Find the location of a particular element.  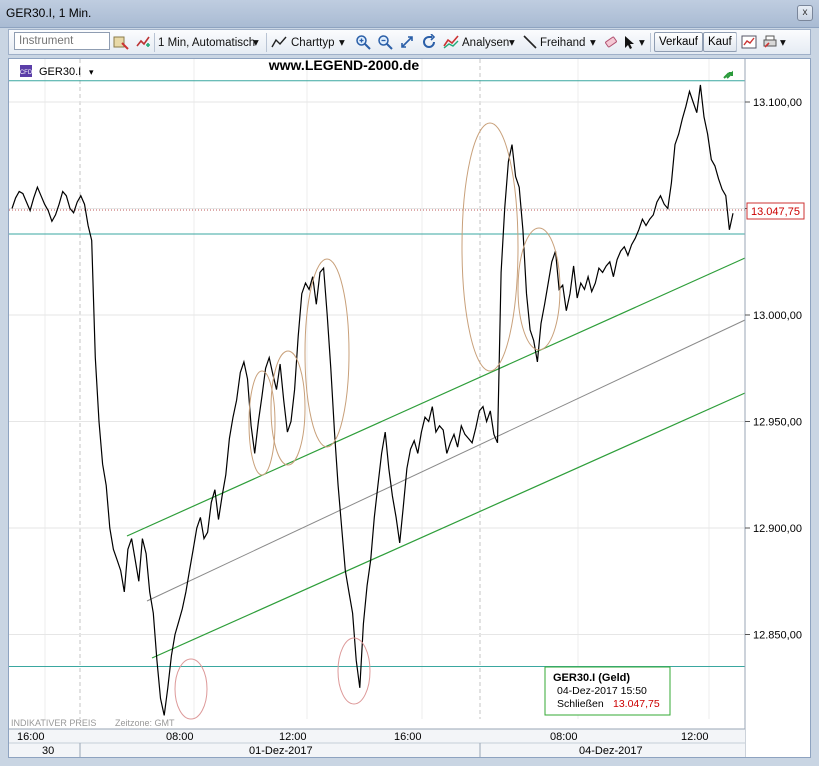

reset-icon is located at coordinates (429, 42).